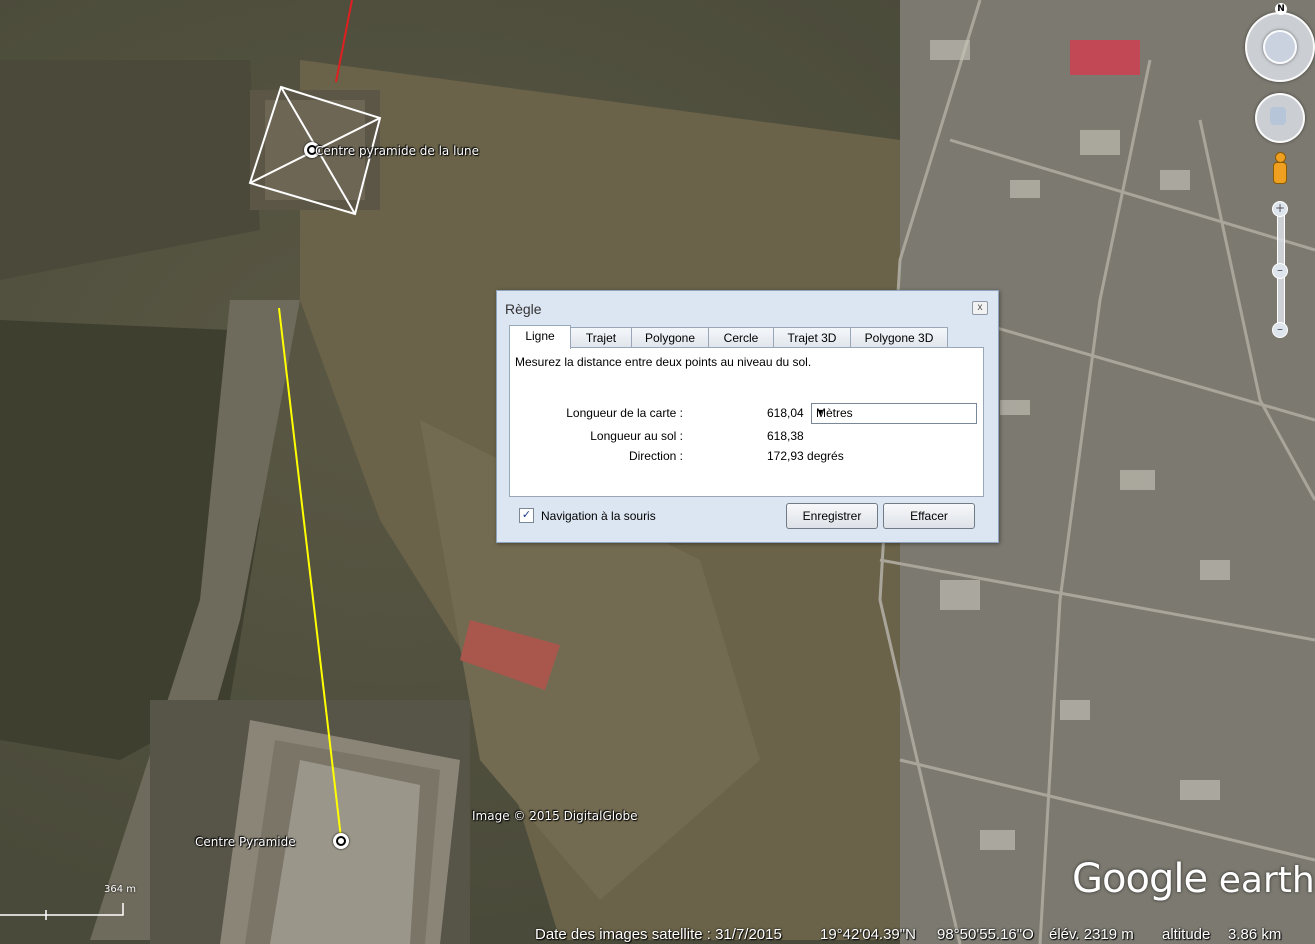 The width and height of the screenshot is (1315, 944). I want to click on clear-button: Effacer, so click(929, 516).